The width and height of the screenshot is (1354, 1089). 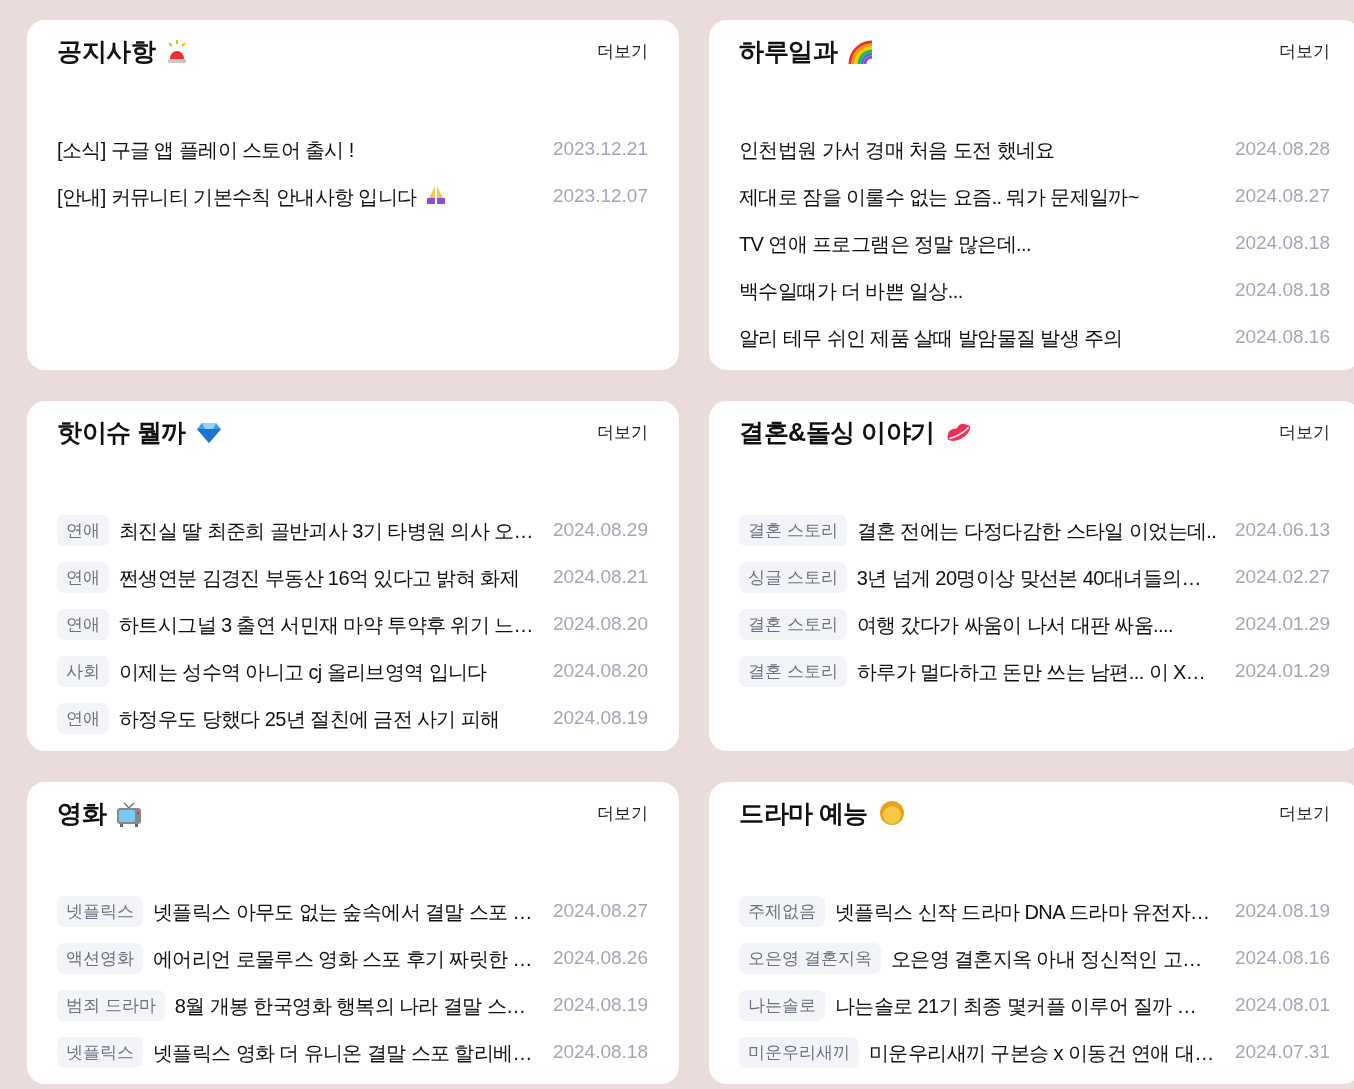 I want to click on post-date: 2024.08.21, so click(x=600, y=577).